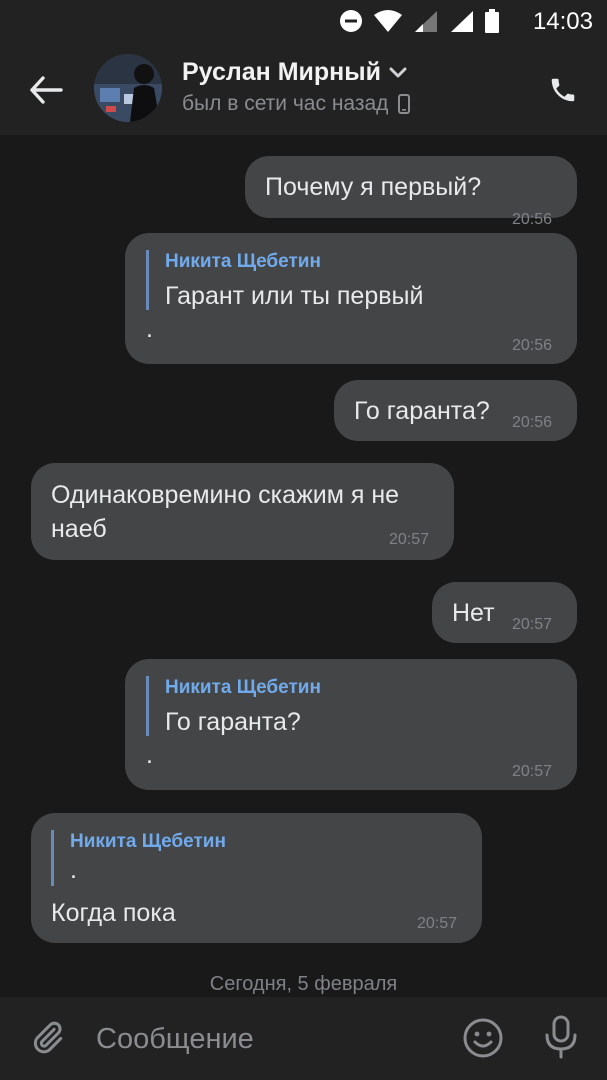 This screenshot has width=607, height=1080. Describe the element at coordinates (225, 495) in the screenshot. I see `message-text-line-1: Одинаковремино скажим я не` at that location.